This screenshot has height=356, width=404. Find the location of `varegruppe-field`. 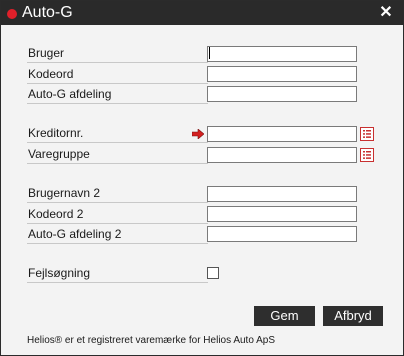

varegruppe-field is located at coordinates (282, 155).